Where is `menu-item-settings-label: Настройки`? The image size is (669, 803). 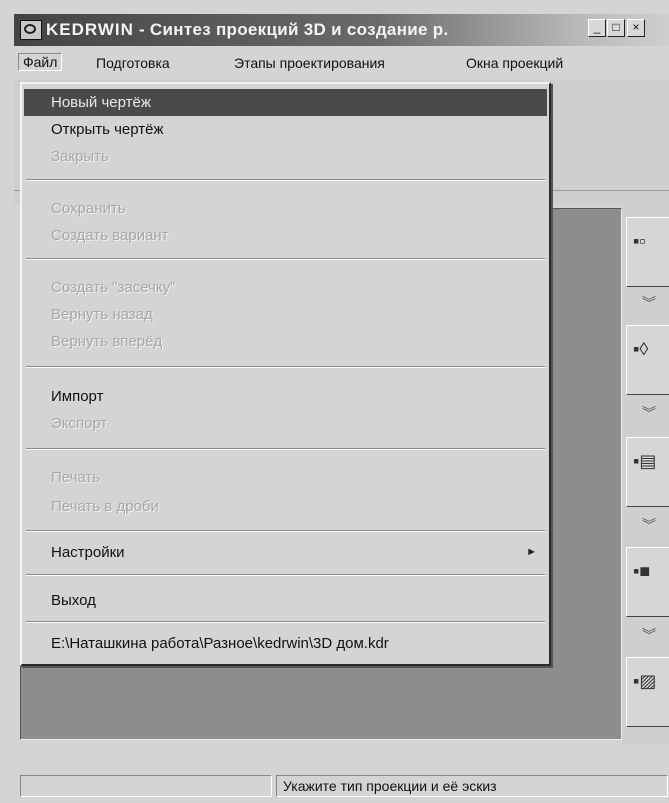
menu-item-settings-label: Настройки is located at coordinates (88, 552).